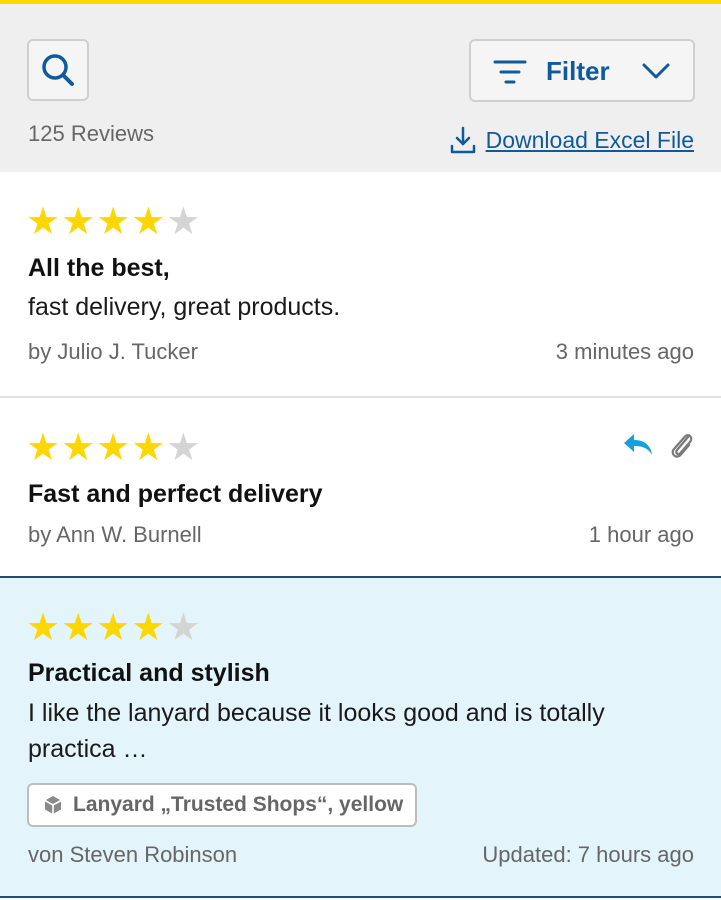 This screenshot has height=900, width=721. What do you see at coordinates (588, 854) in the screenshot?
I see `review-time: Updated: 7 hours ago` at bounding box center [588, 854].